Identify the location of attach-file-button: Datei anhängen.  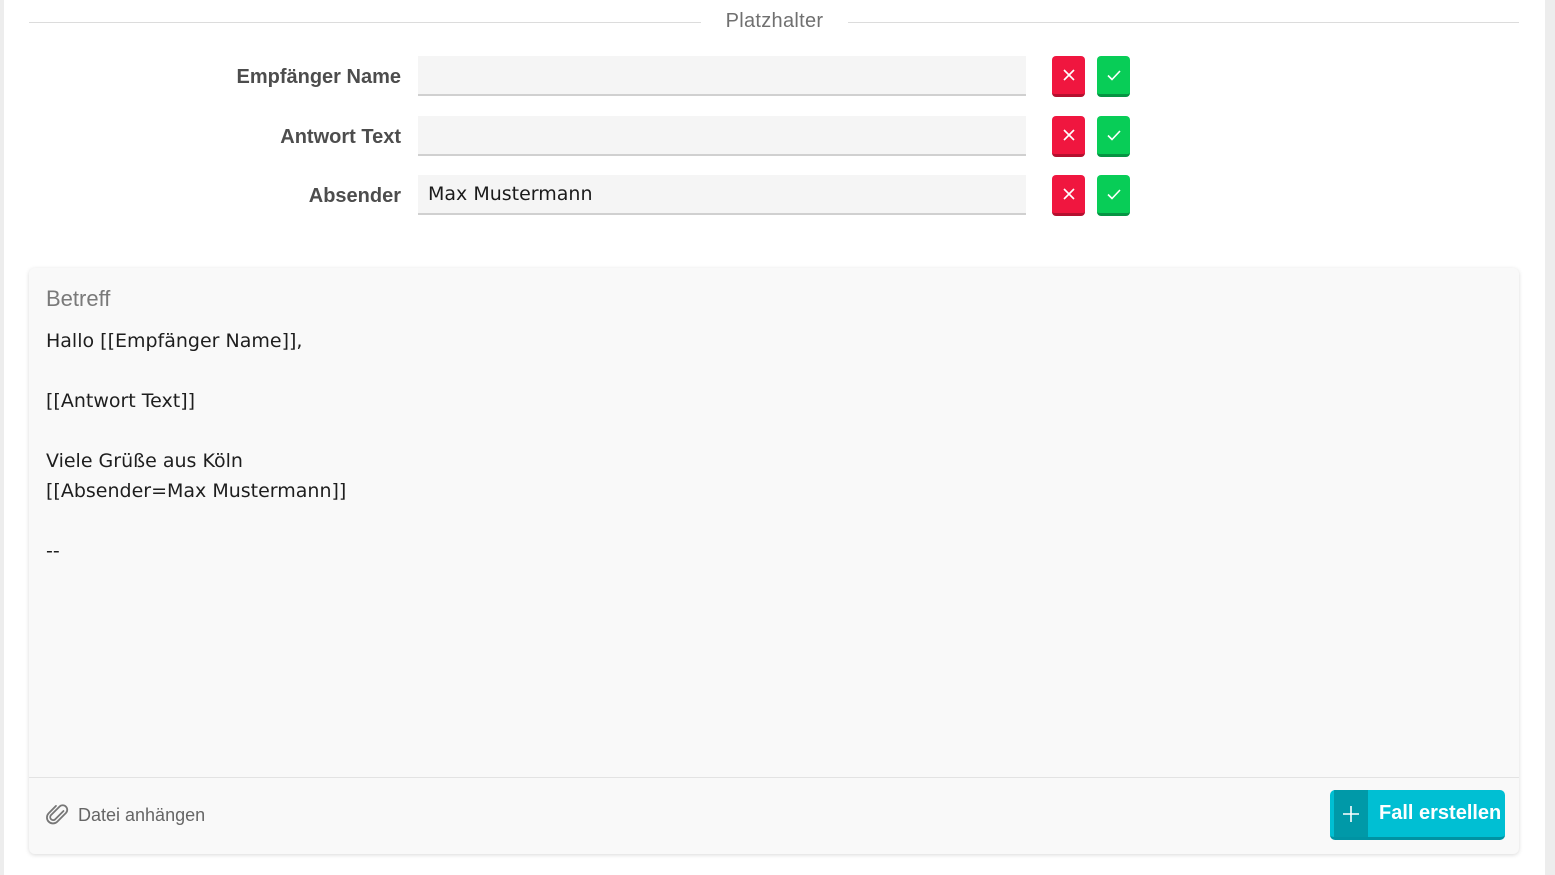
(125, 815).